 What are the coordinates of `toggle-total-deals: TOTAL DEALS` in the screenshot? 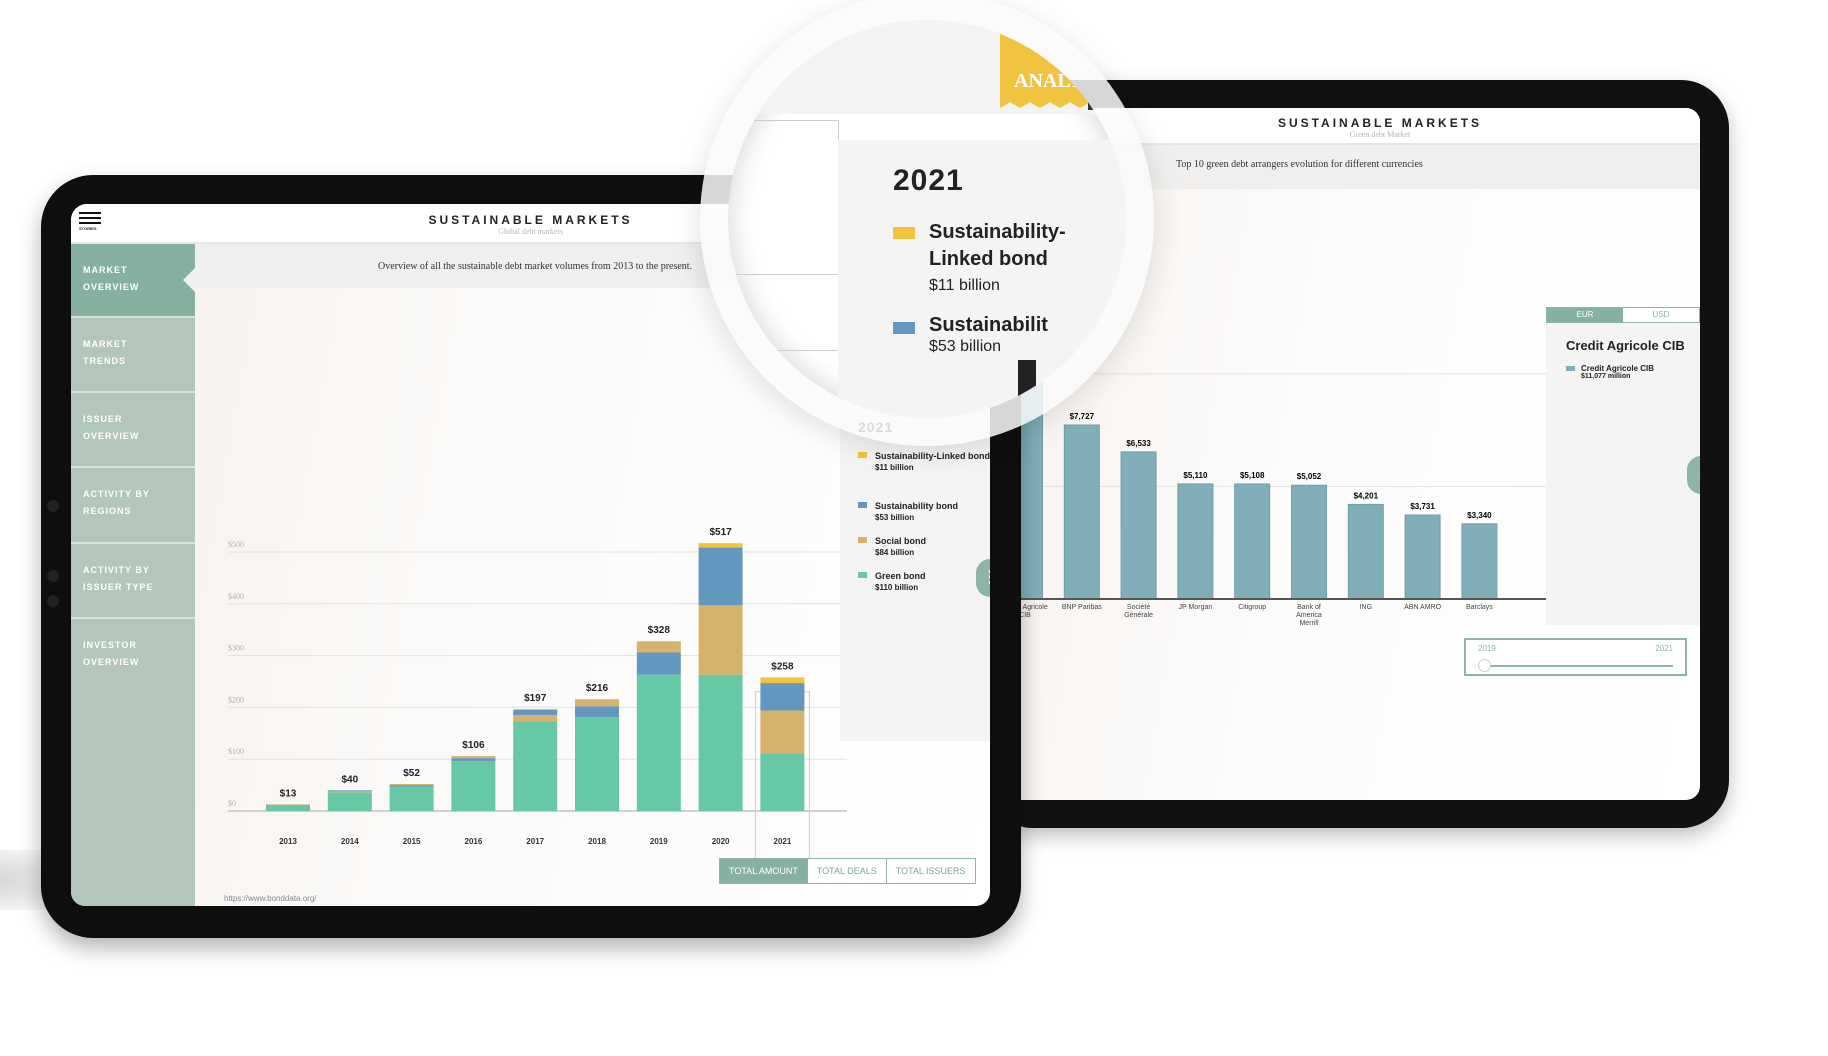 It's located at (847, 871).